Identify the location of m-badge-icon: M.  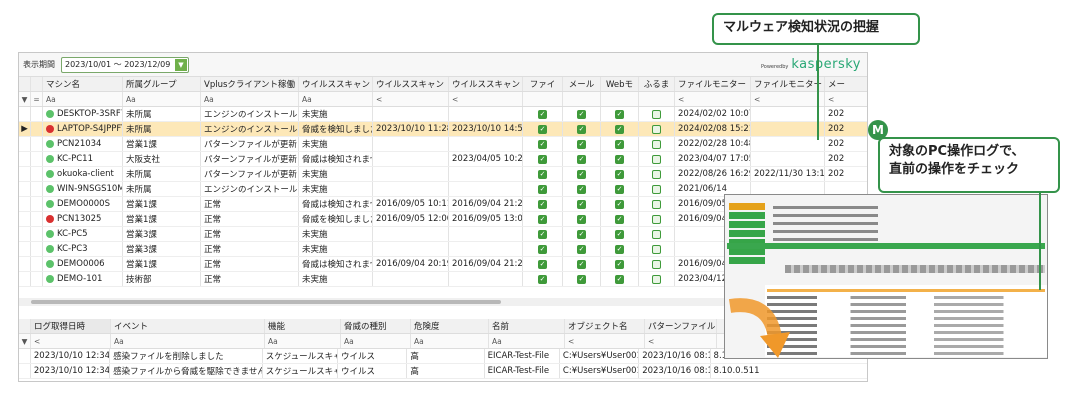
(878, 130).